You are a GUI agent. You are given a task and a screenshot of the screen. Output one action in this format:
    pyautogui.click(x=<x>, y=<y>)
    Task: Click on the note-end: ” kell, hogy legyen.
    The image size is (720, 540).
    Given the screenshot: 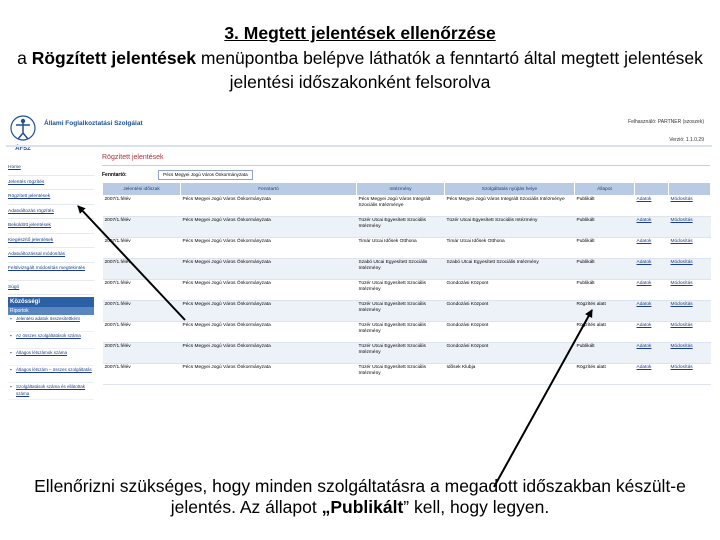 What is the action you would take?
    pyautogui.click(x=476, y=507)
    